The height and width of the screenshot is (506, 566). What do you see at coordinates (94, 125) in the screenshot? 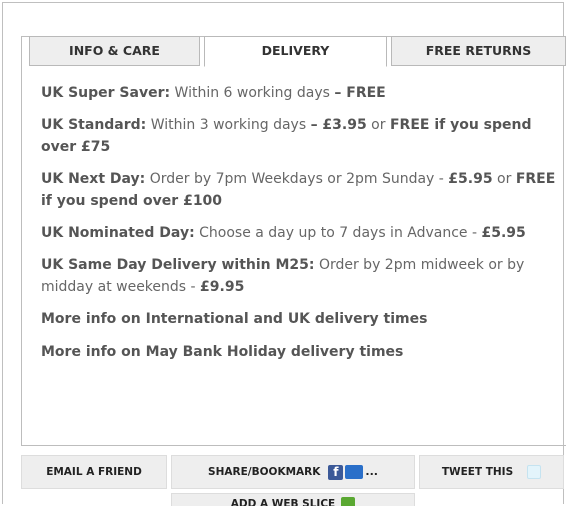
I see `option-name: UK Standard:` at bounding box center [94, 125].